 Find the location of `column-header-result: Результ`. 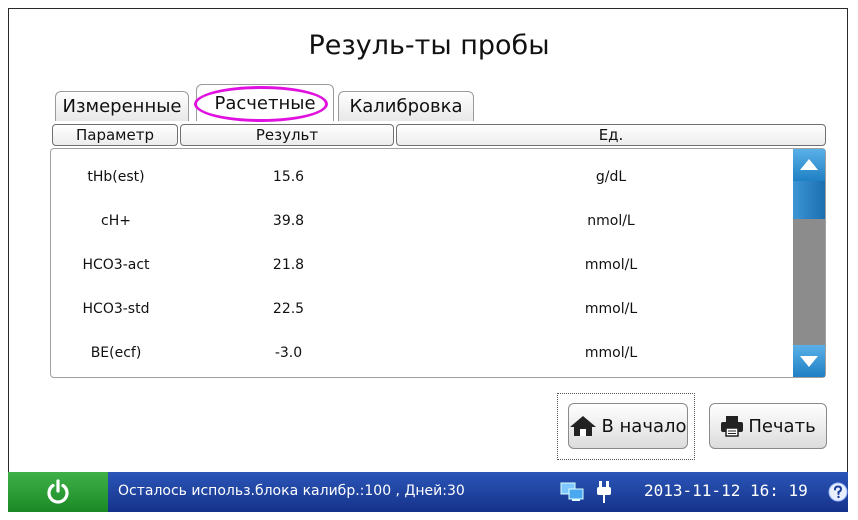

column-header-result: Результ is located at coordinates (287, 135).